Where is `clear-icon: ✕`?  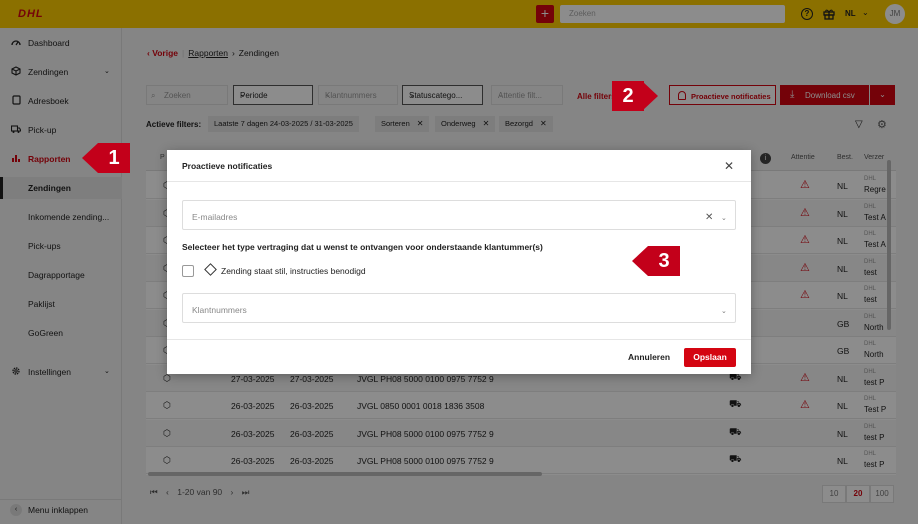
clear-icon: ✕ is located at coordinates (709, 217).